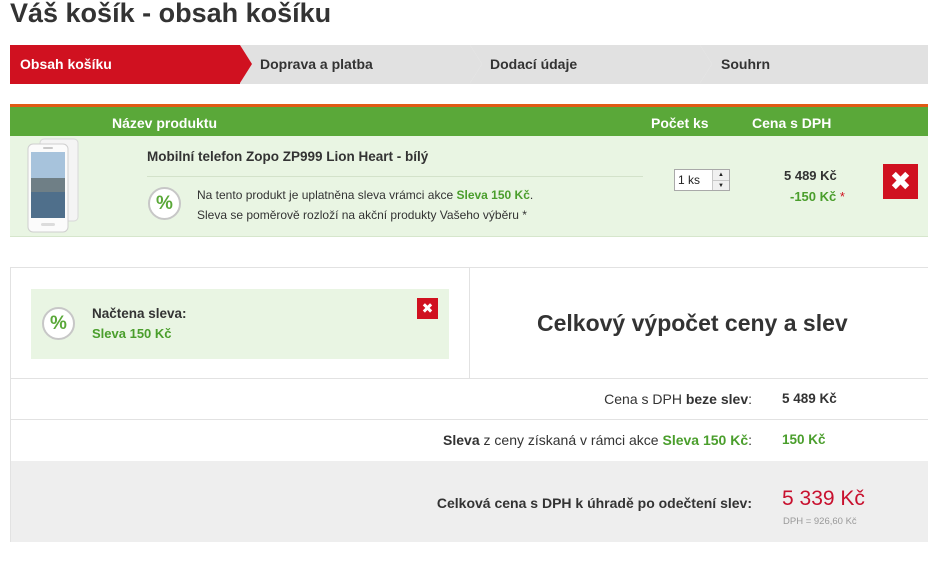 Image resolution: width=928 pixels, height=565 pixels. Describe the element at coordinates (804, 439) in the screenshot. I see `discount-value: 150 Kč` at that location.